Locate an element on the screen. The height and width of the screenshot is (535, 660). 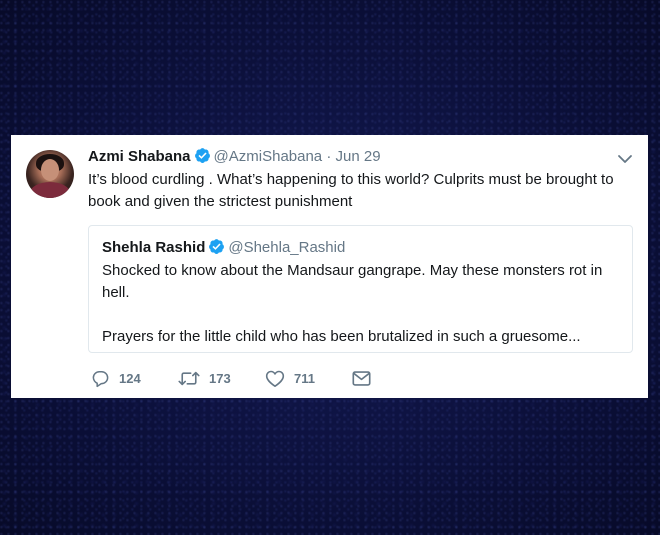
retweet-count: 173 is located at coordinates (220, 378).